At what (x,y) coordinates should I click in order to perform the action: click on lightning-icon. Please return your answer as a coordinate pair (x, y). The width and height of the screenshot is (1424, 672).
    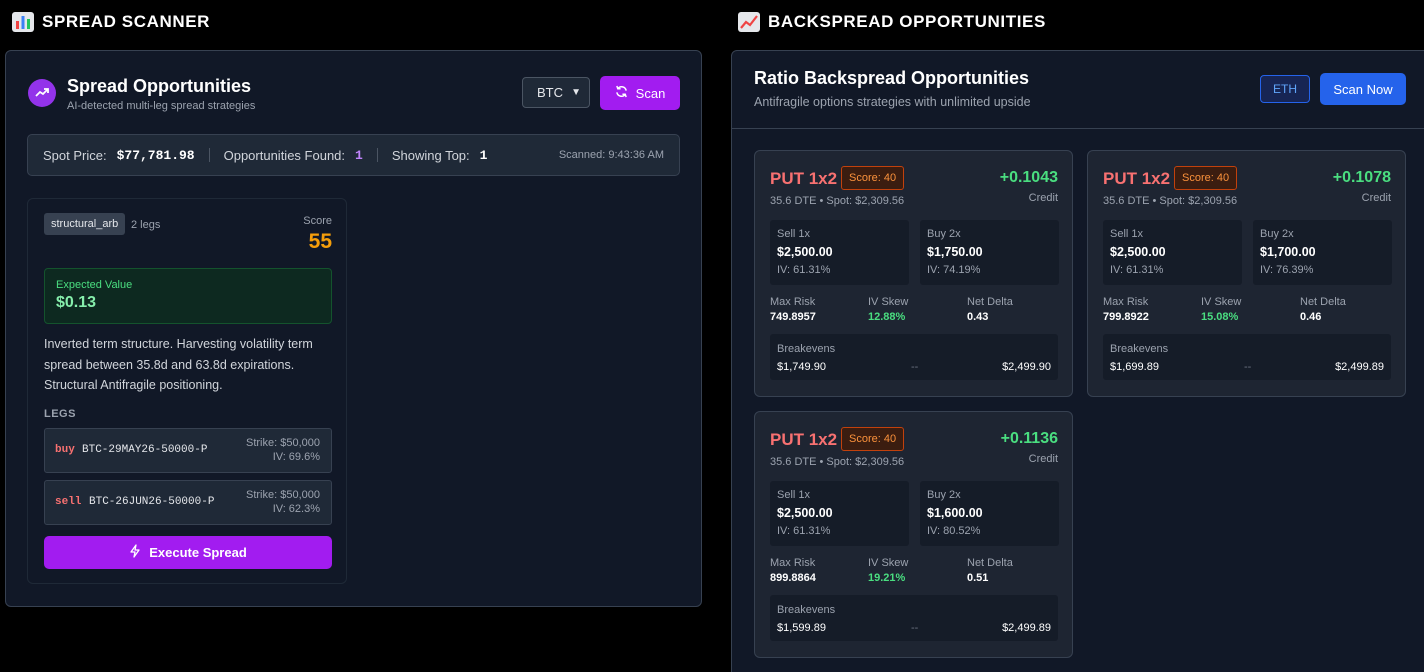
    Looking at the image, I should click on (135, 552).